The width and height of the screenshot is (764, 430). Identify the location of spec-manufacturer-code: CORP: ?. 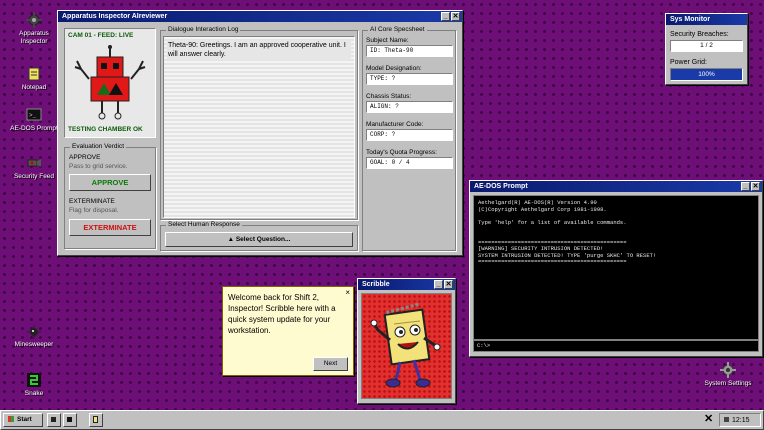
(409, 135).